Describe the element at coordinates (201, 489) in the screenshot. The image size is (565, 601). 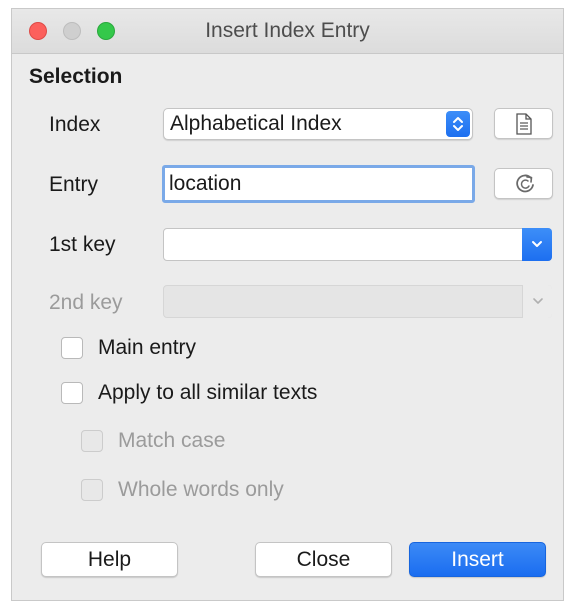
I see `whole-words-label: Whole words only` at that location.